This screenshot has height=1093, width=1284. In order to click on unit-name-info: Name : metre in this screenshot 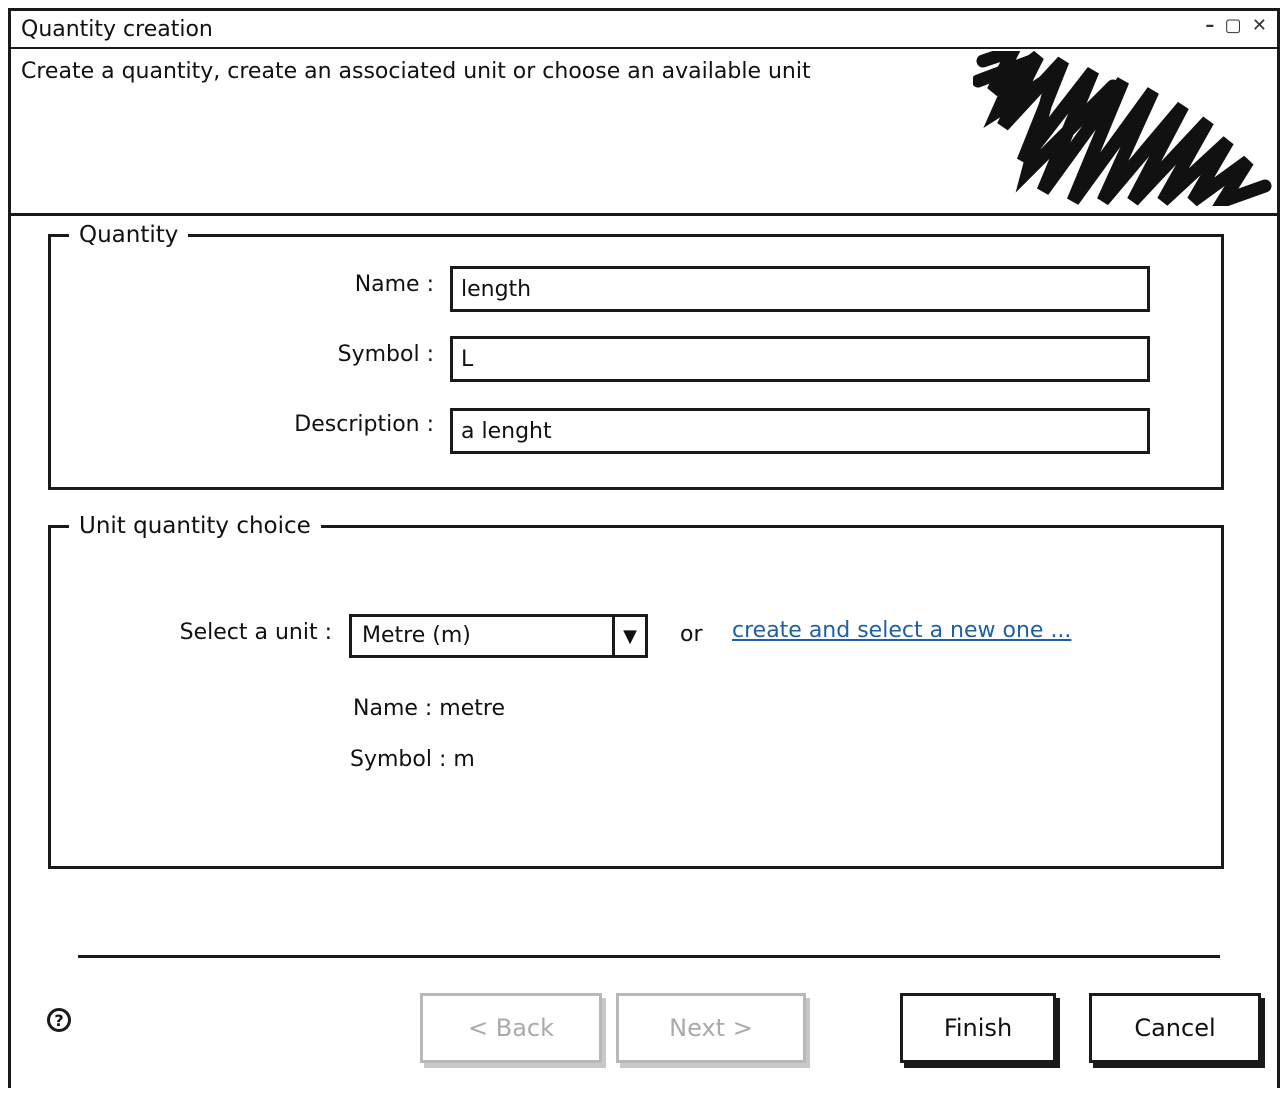, I will do `click(429, 708)`.